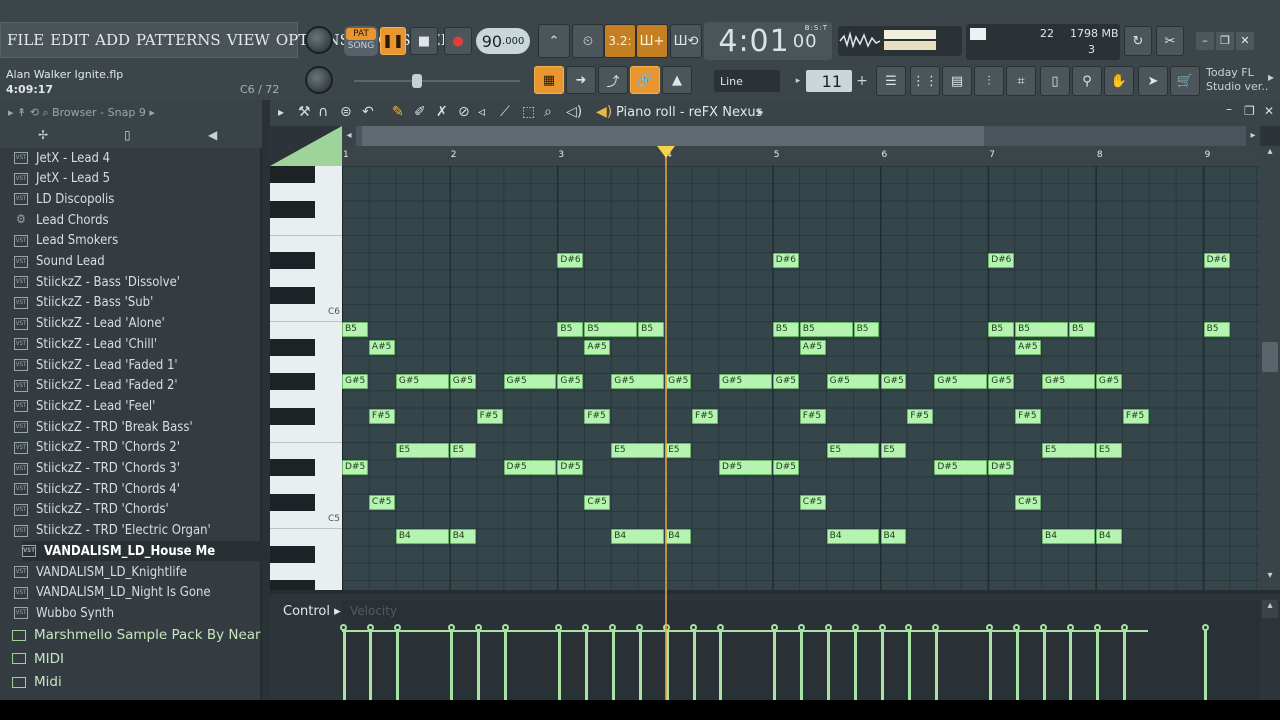 This screenshot has width=1280, height=720. I want to click on undo-history-icon: ↶, so click(368, 112).